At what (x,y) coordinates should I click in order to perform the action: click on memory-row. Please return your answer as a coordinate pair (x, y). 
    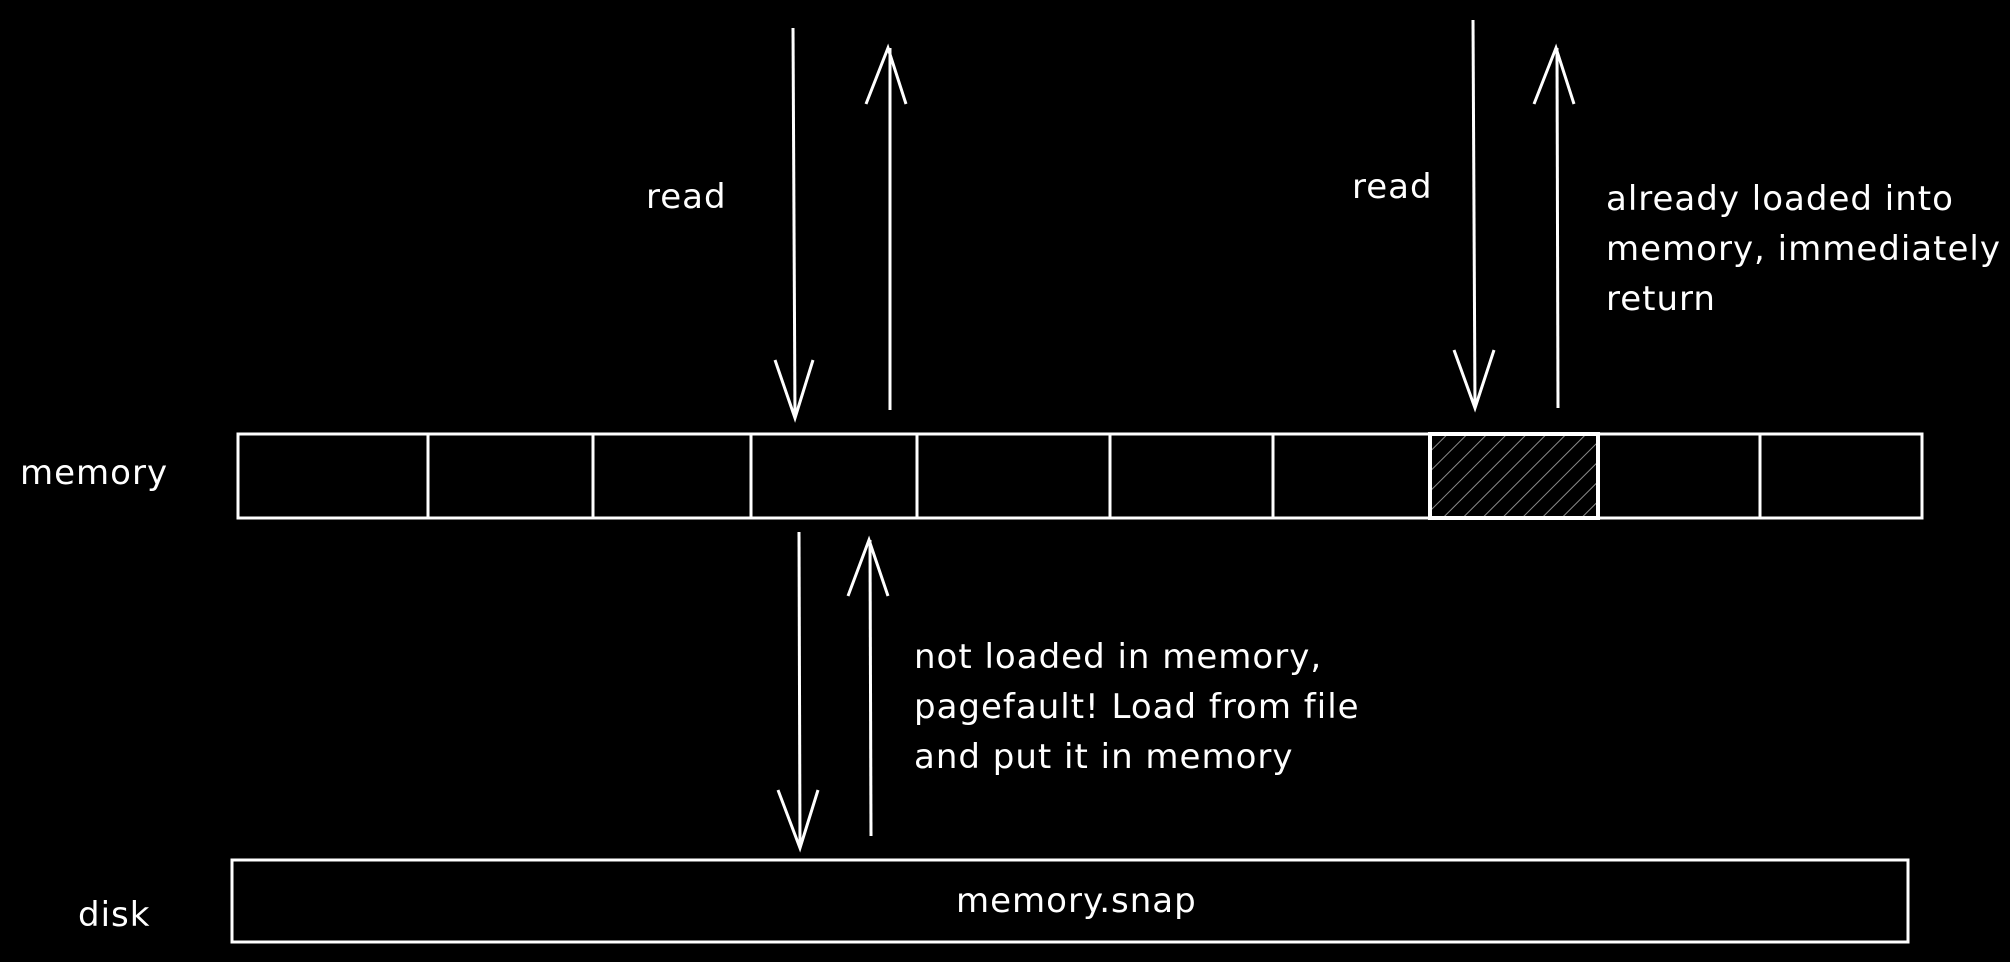
    Looking at the image, I should click on (1080, 476).